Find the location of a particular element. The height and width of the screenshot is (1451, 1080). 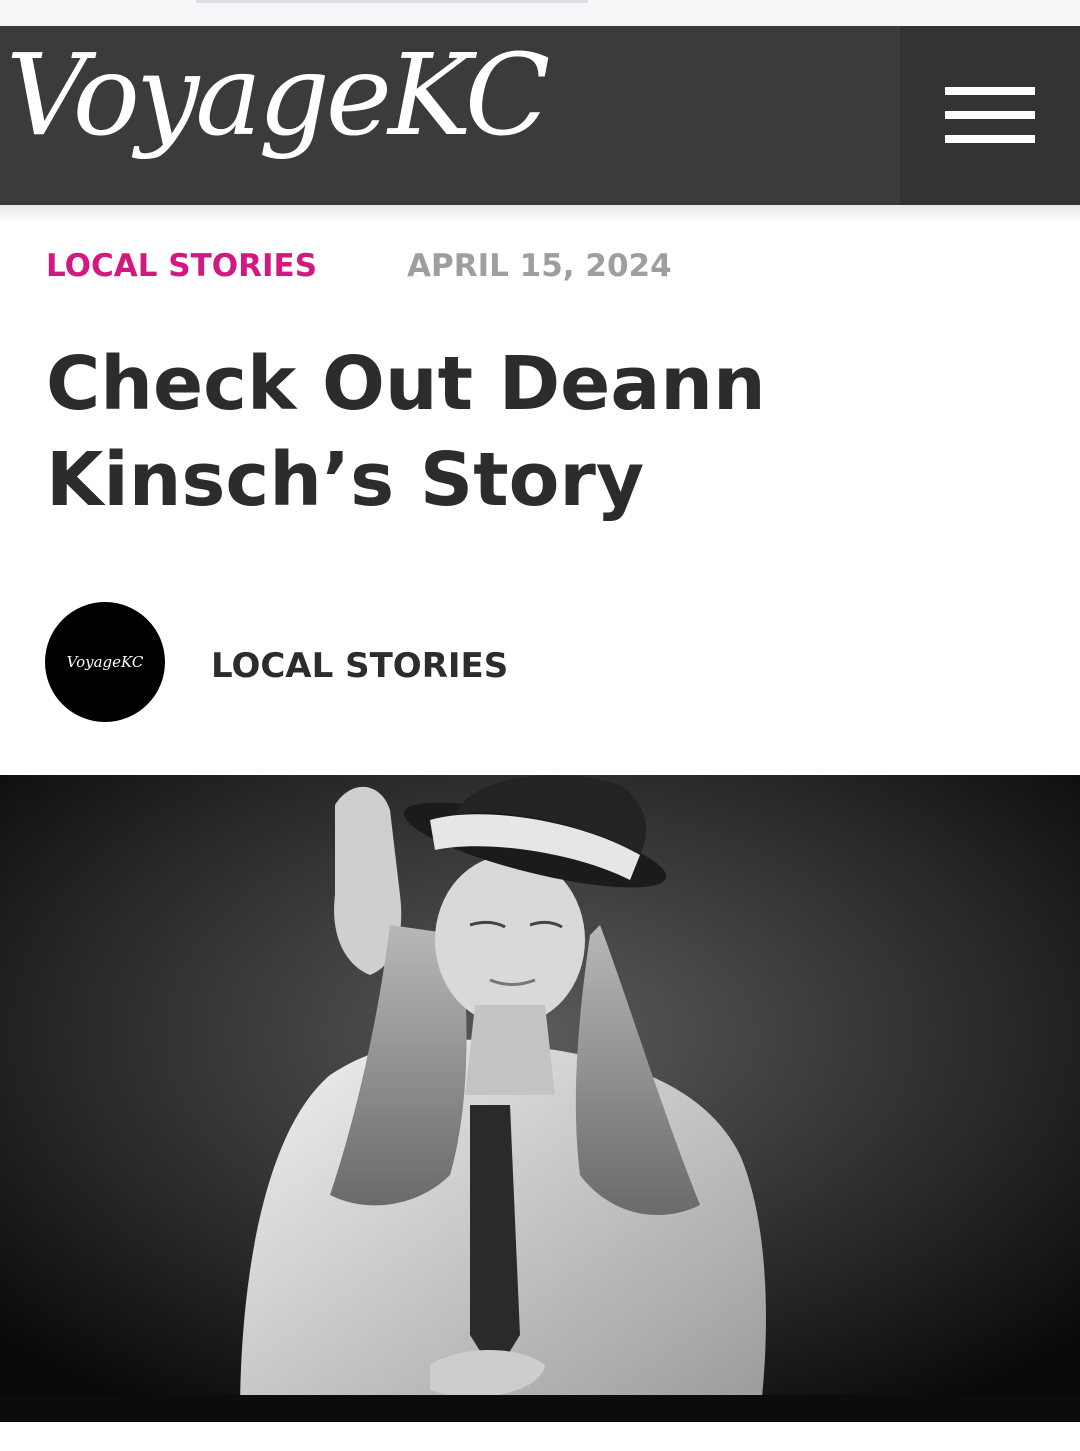

browser-top-strip is located at coordinates (540, 13).